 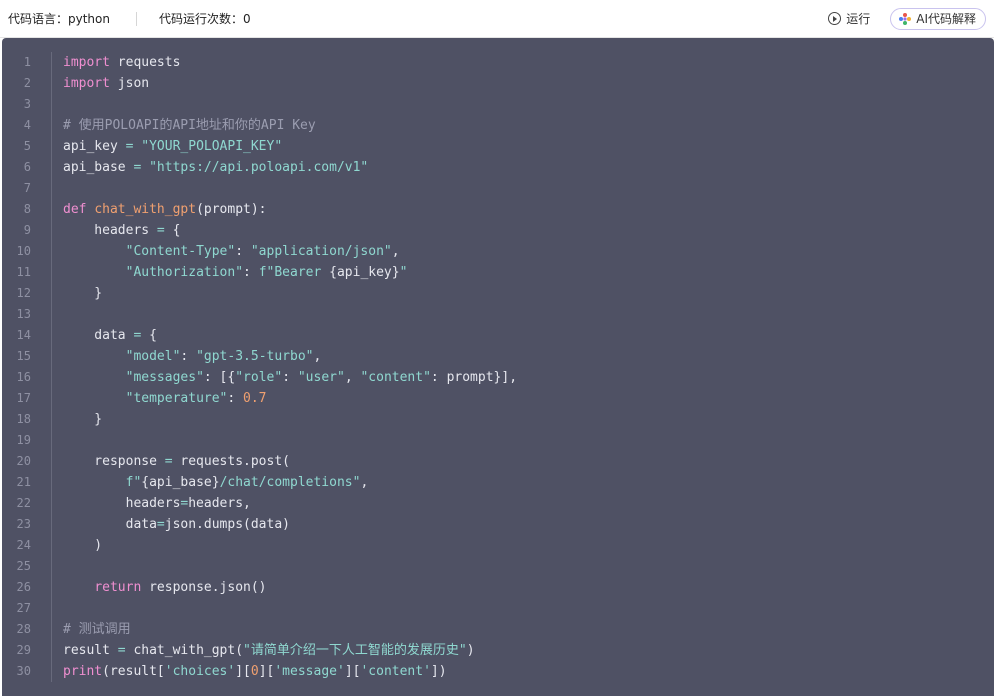 I want to click on code-text: "Content-Type": "application/json",, so click(x=231, y=251).